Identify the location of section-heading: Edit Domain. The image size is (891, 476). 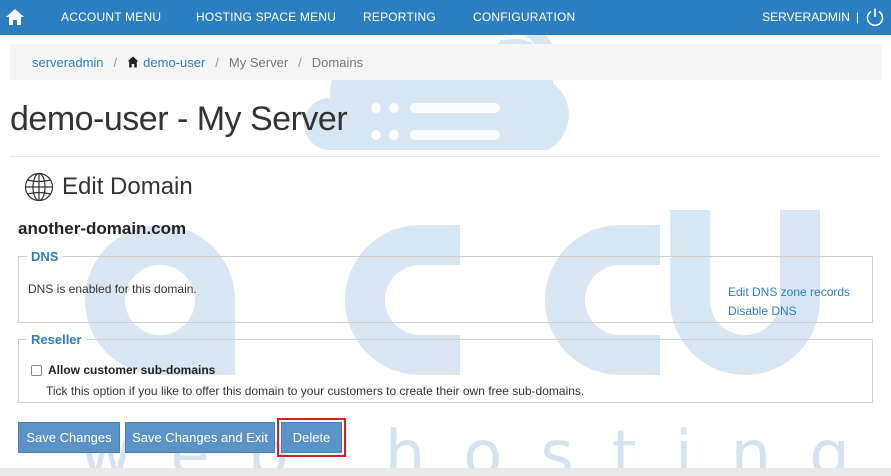
(108, 187).